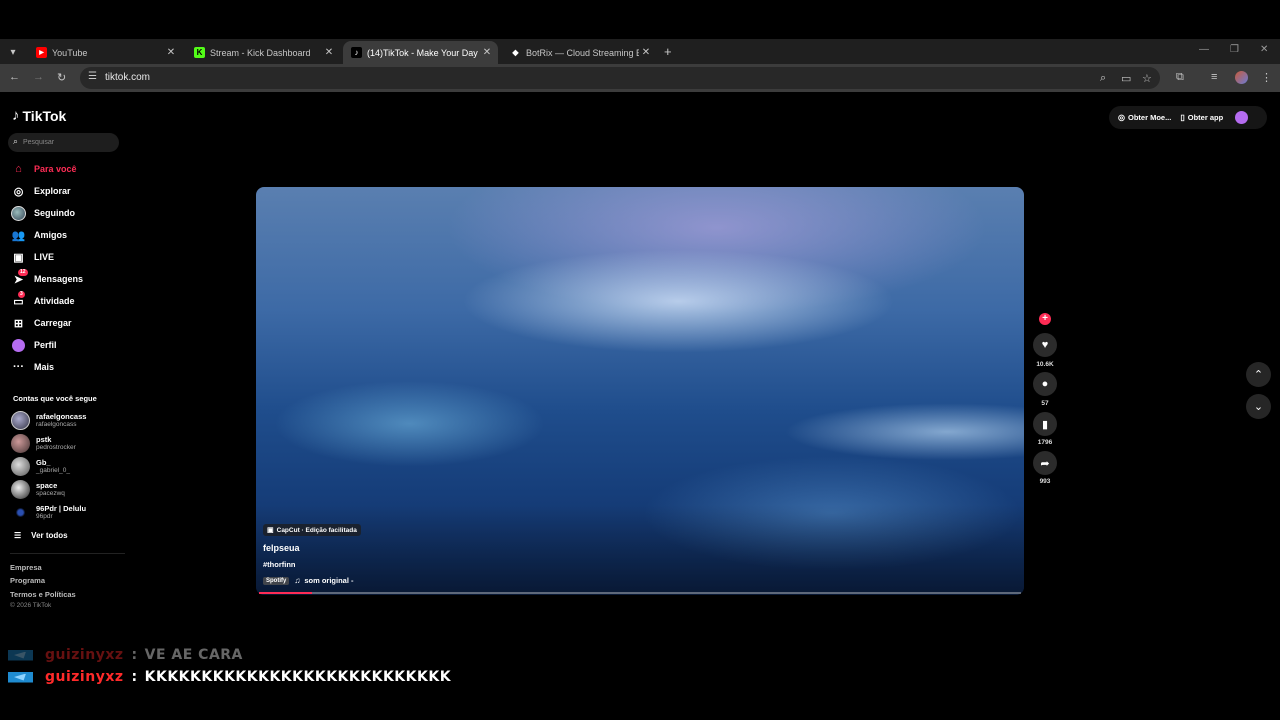  I want to click on following-account: space spacezwq, so click(38, 489).